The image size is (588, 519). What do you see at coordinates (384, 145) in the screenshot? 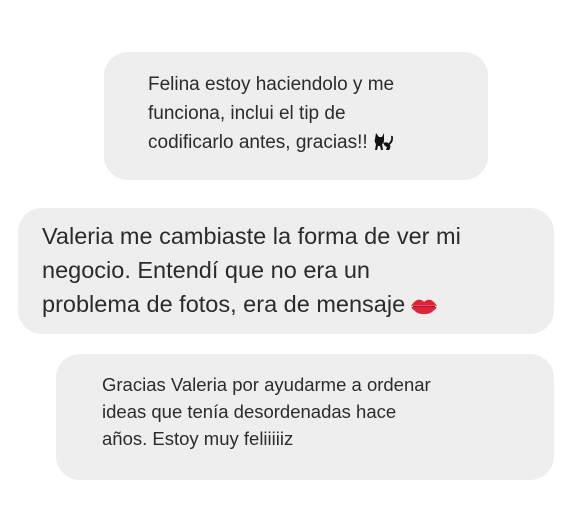
I see `black-cat-icon` at bounding box center [384, 145].